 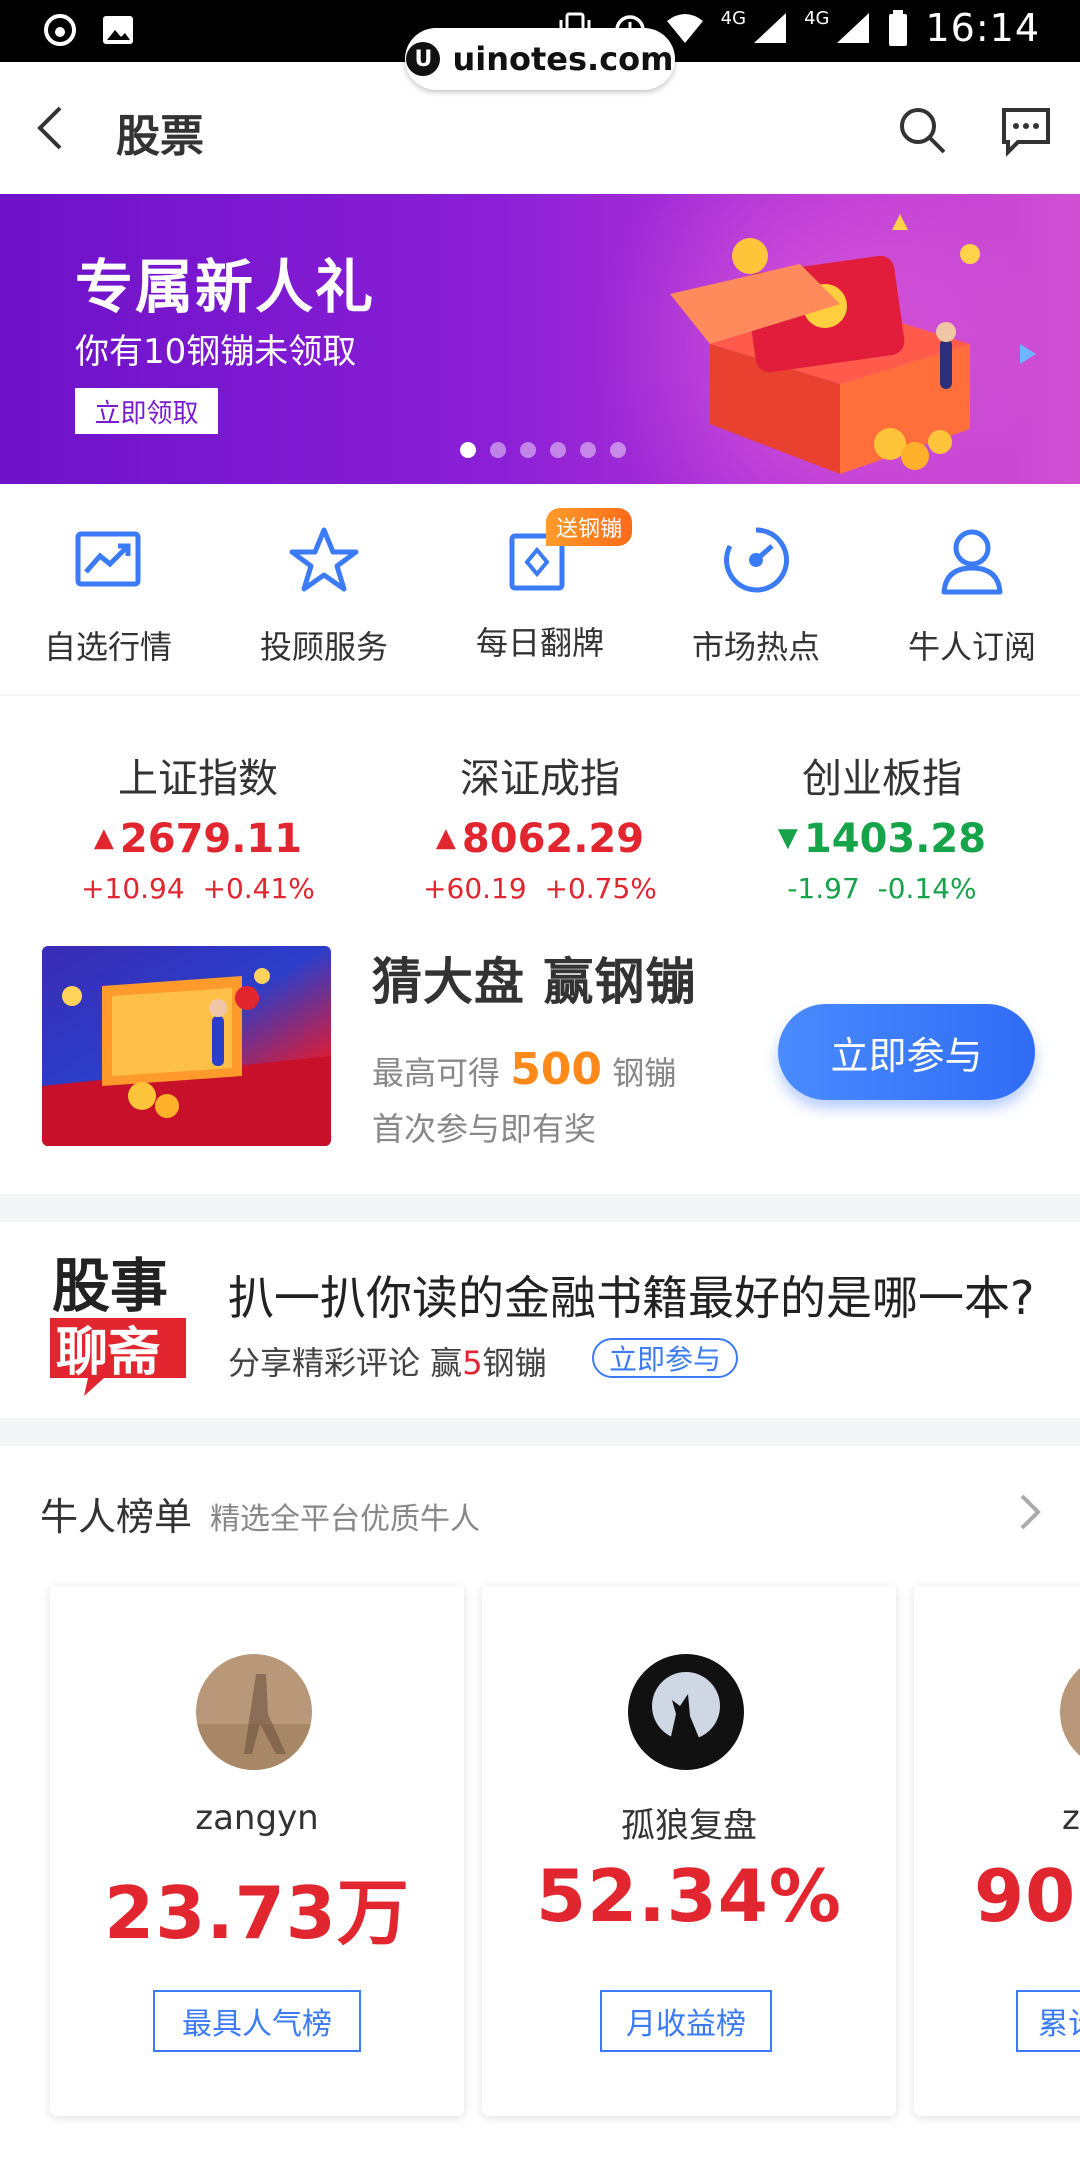 What do you see at coordinates (60, 30) in the screenshot?
I see `app-notification-icon` at bounding box center [60, 30].